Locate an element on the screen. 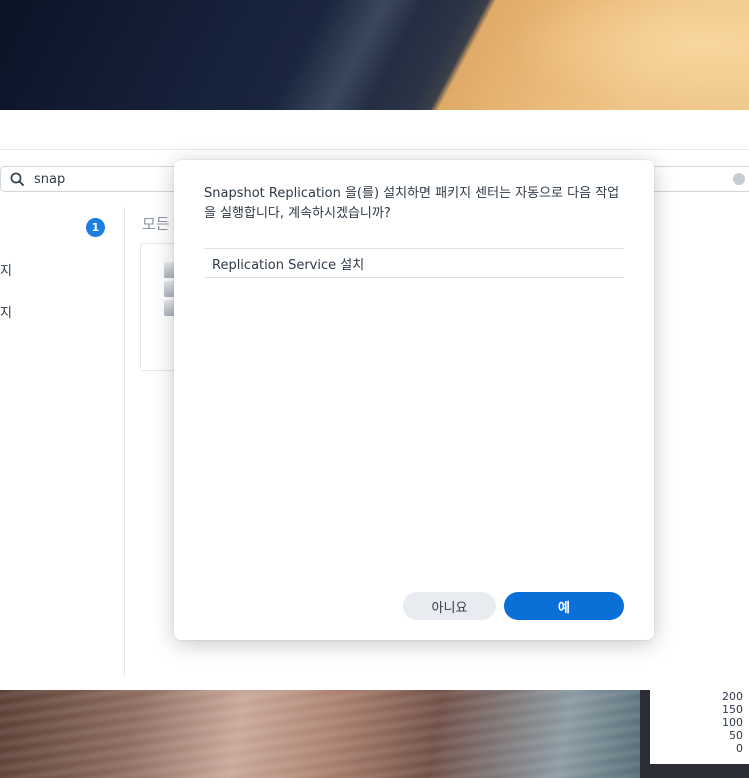 This screenshot has height=778, width=749. desktop-wallpaper-bottom is located at coordinates (374, 734).